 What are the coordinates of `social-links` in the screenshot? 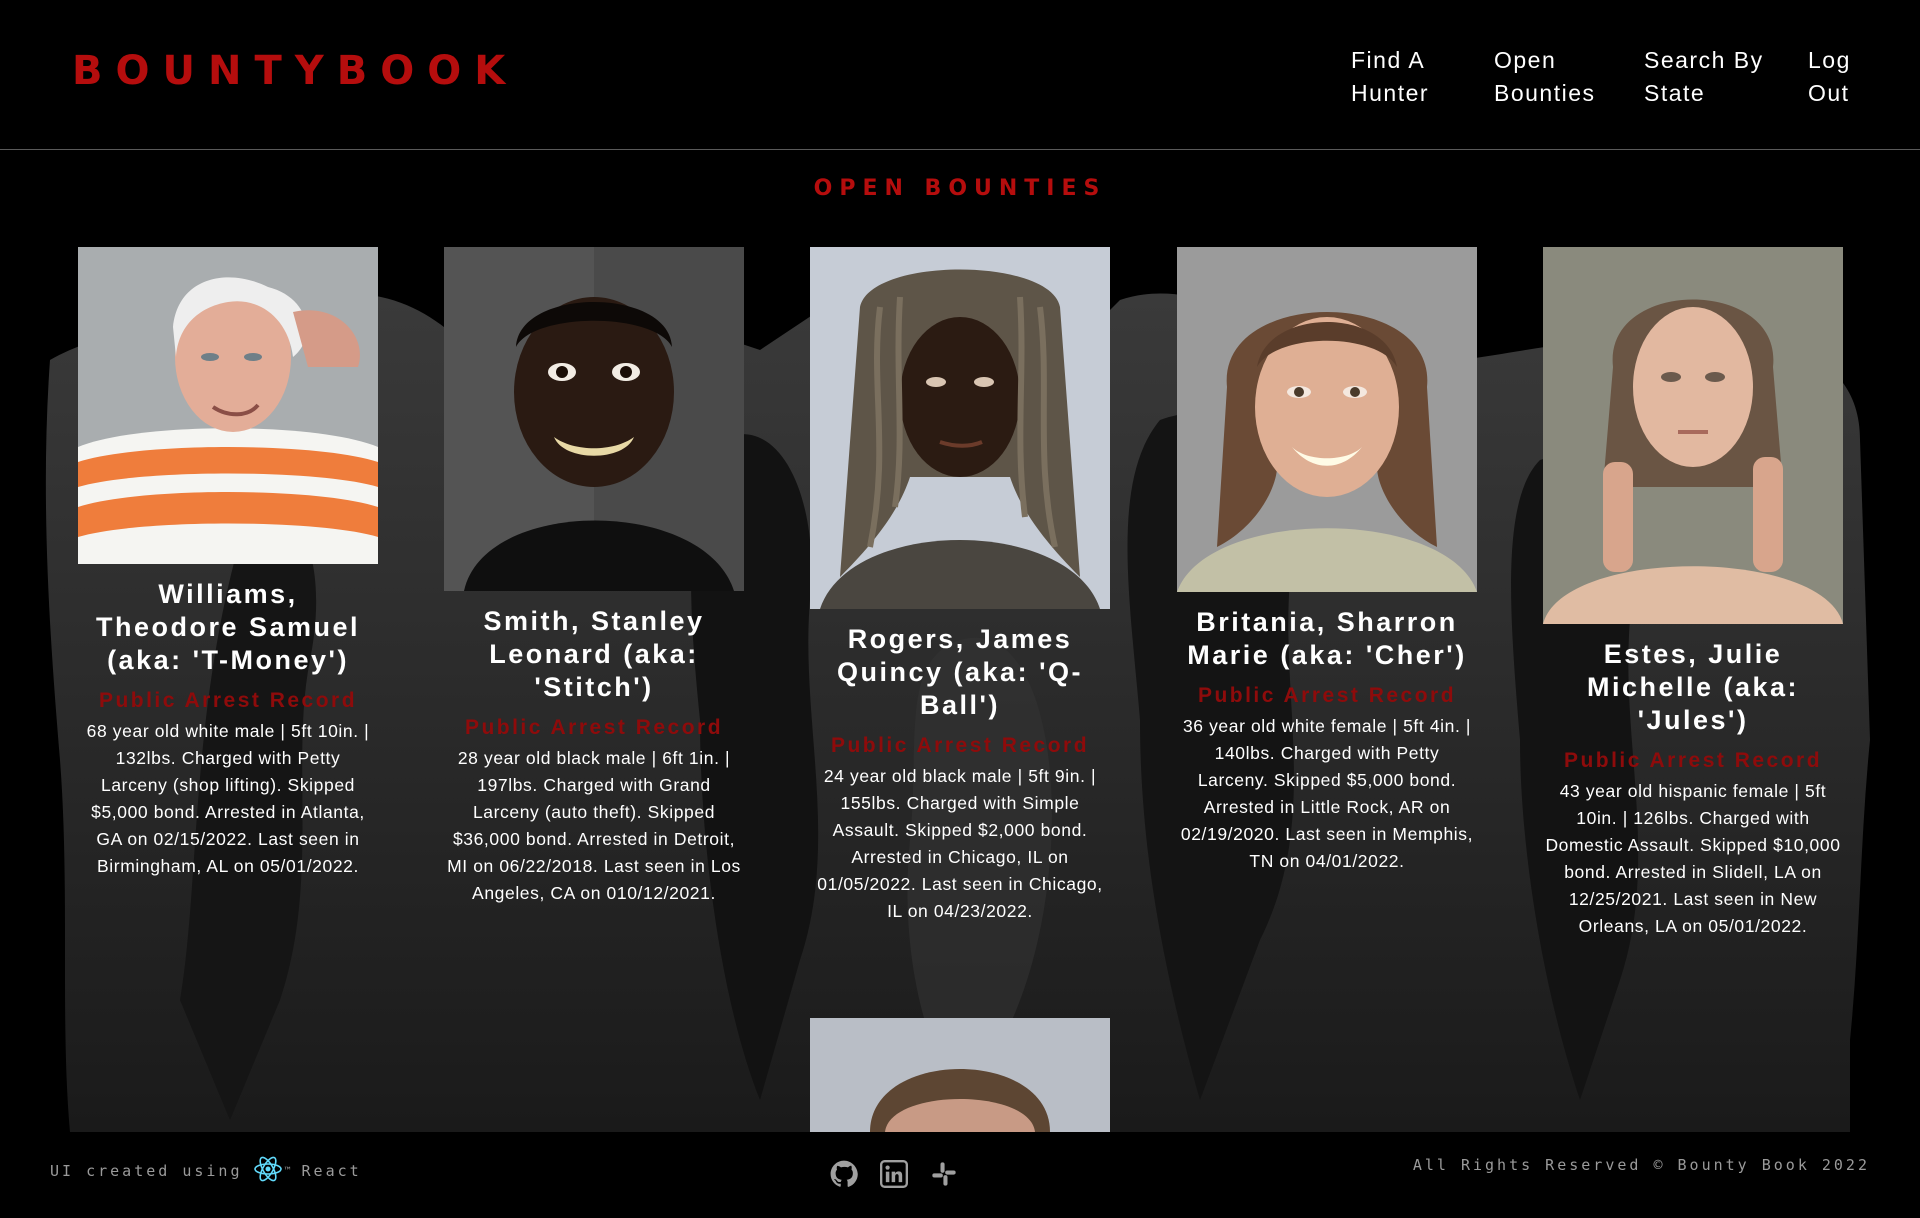 It's located at (894, 1174).